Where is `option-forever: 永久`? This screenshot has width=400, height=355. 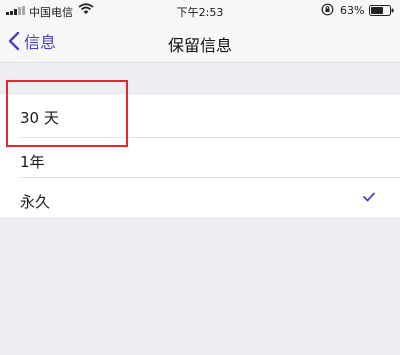 option-forever: 永久 is located at coordinates (200, 198).